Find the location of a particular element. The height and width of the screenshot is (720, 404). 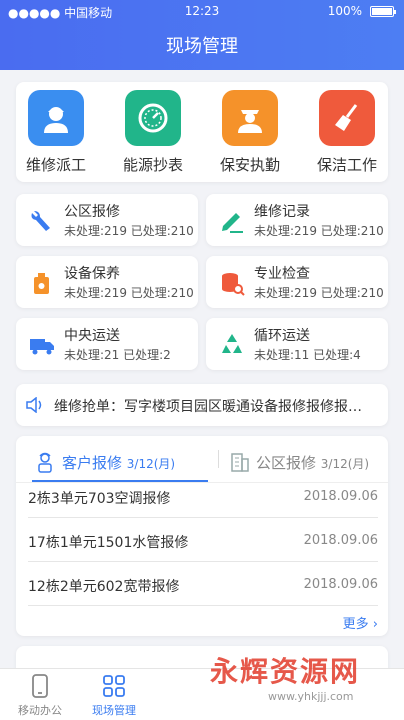

chevron-right-icon: › is located at coordinates (375, 624).